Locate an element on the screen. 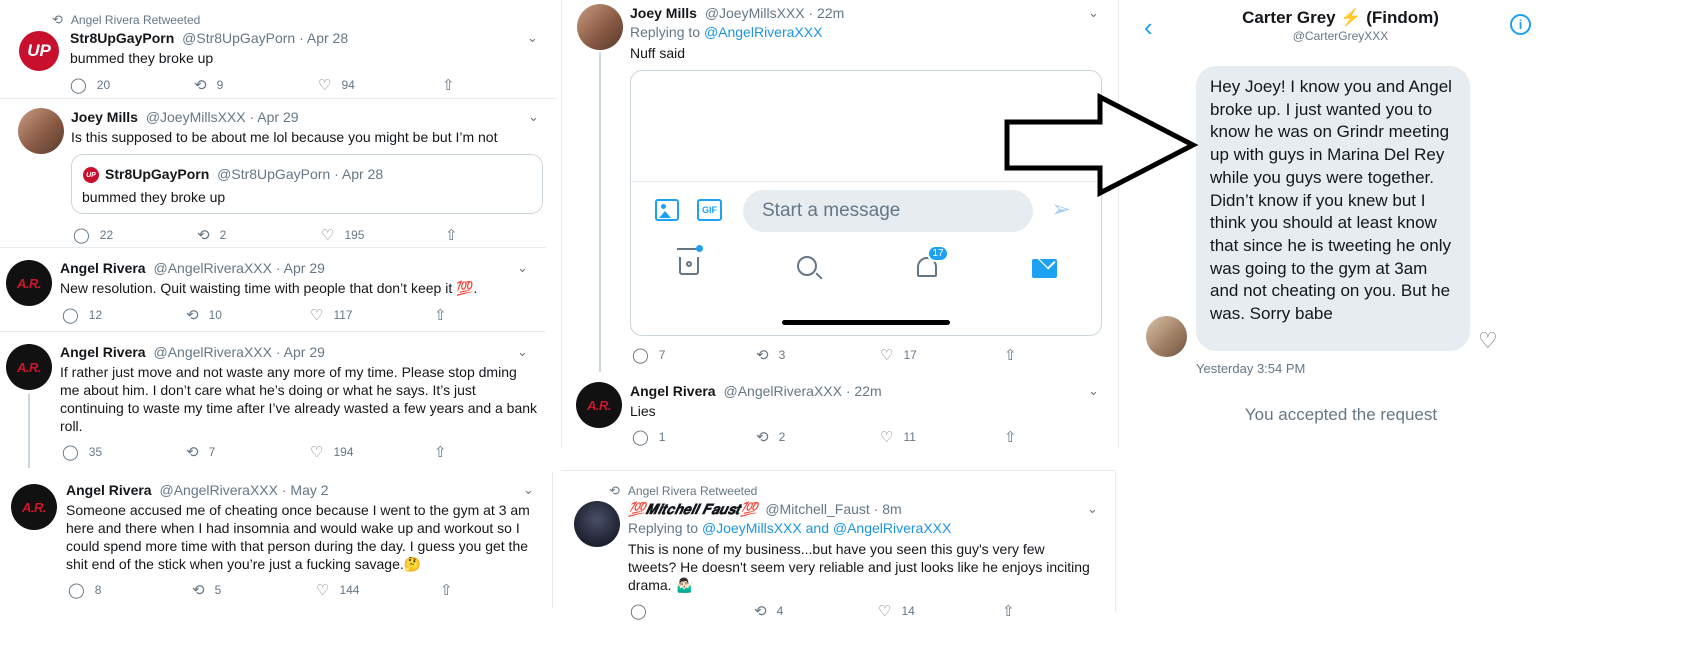 The image size is (1692, 660). author-name: Str8UpGayPorn is located at coordinates (122, 38).